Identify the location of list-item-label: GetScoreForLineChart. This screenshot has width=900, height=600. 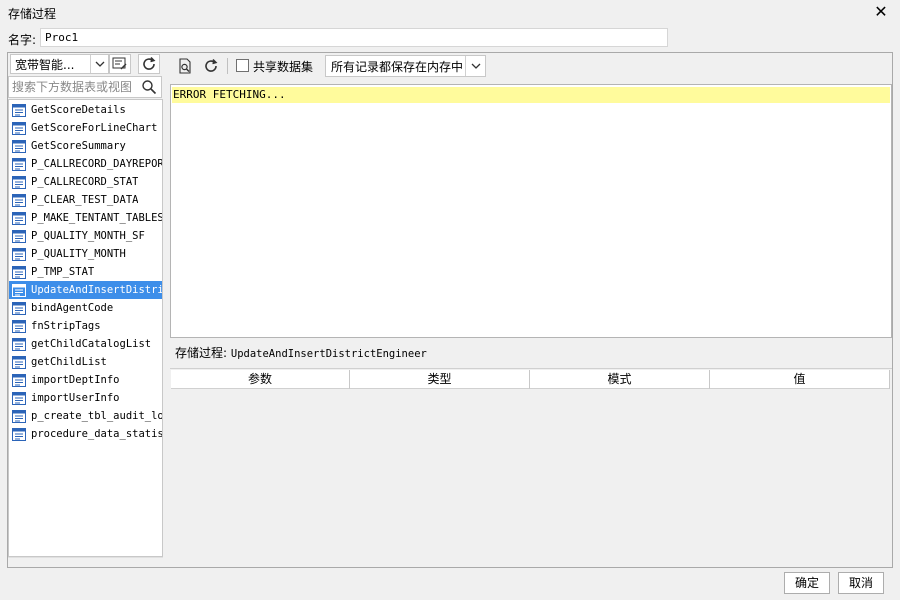
(94, 128).